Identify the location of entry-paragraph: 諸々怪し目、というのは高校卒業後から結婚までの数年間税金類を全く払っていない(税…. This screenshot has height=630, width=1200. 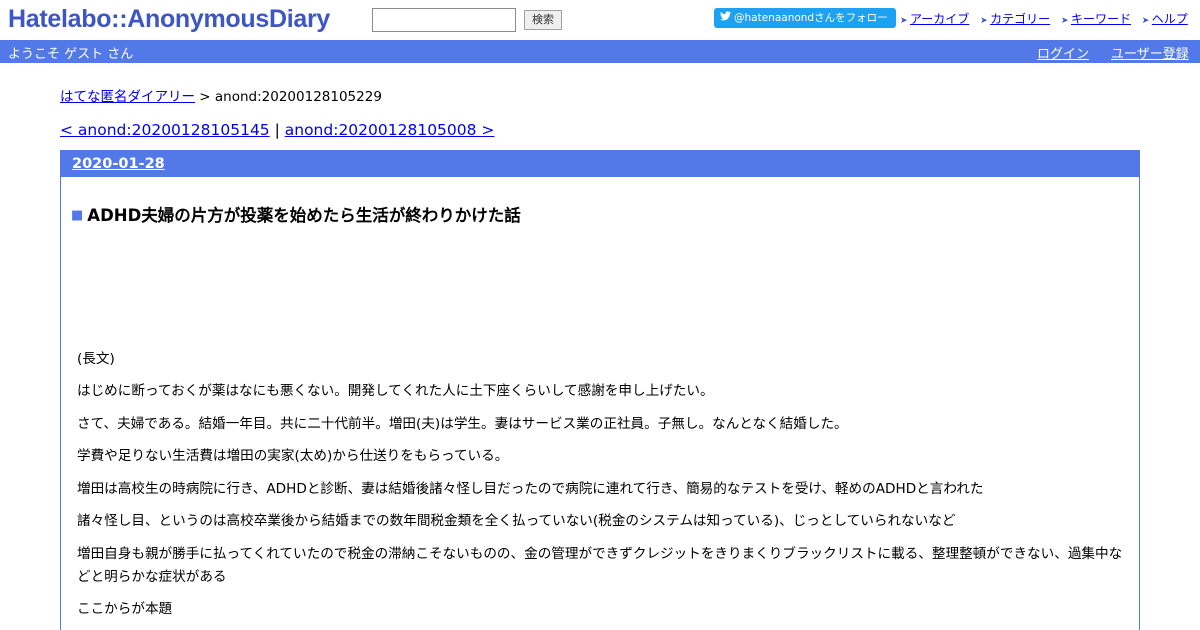
(516, 521).